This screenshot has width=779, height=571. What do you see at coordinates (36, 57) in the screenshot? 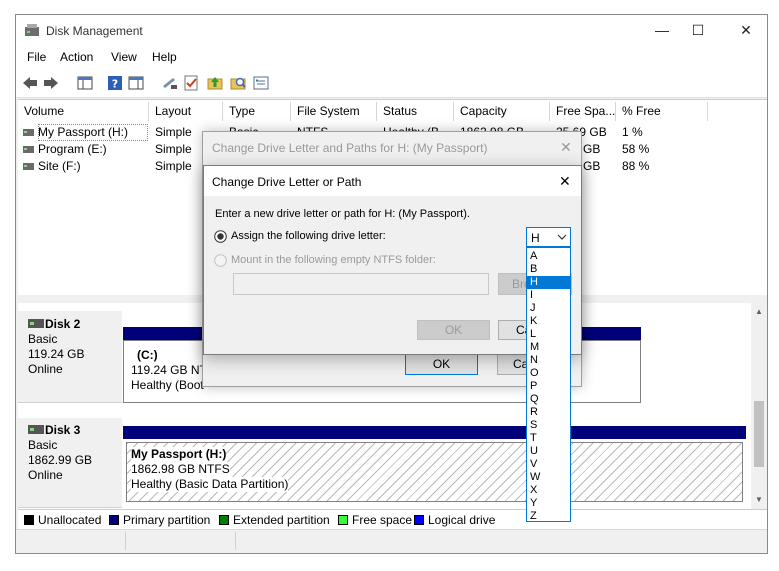
I see `menu-file: File` at bounding box center [36, 57].